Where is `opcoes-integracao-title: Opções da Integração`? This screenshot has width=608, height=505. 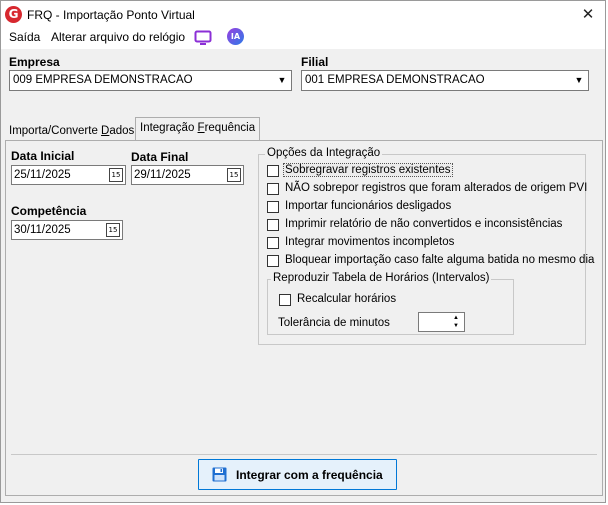
opcoes-integracao-title: Opções da Integração is located at coordinates (324, 153).